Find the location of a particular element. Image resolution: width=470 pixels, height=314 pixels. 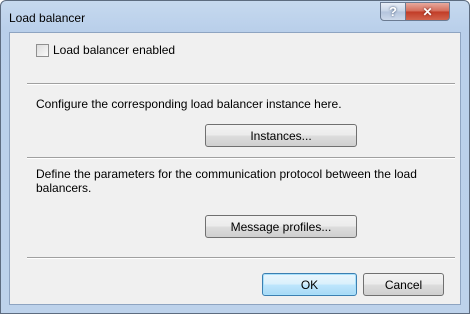

help-icon: ? is located at coordinates (393, 11).